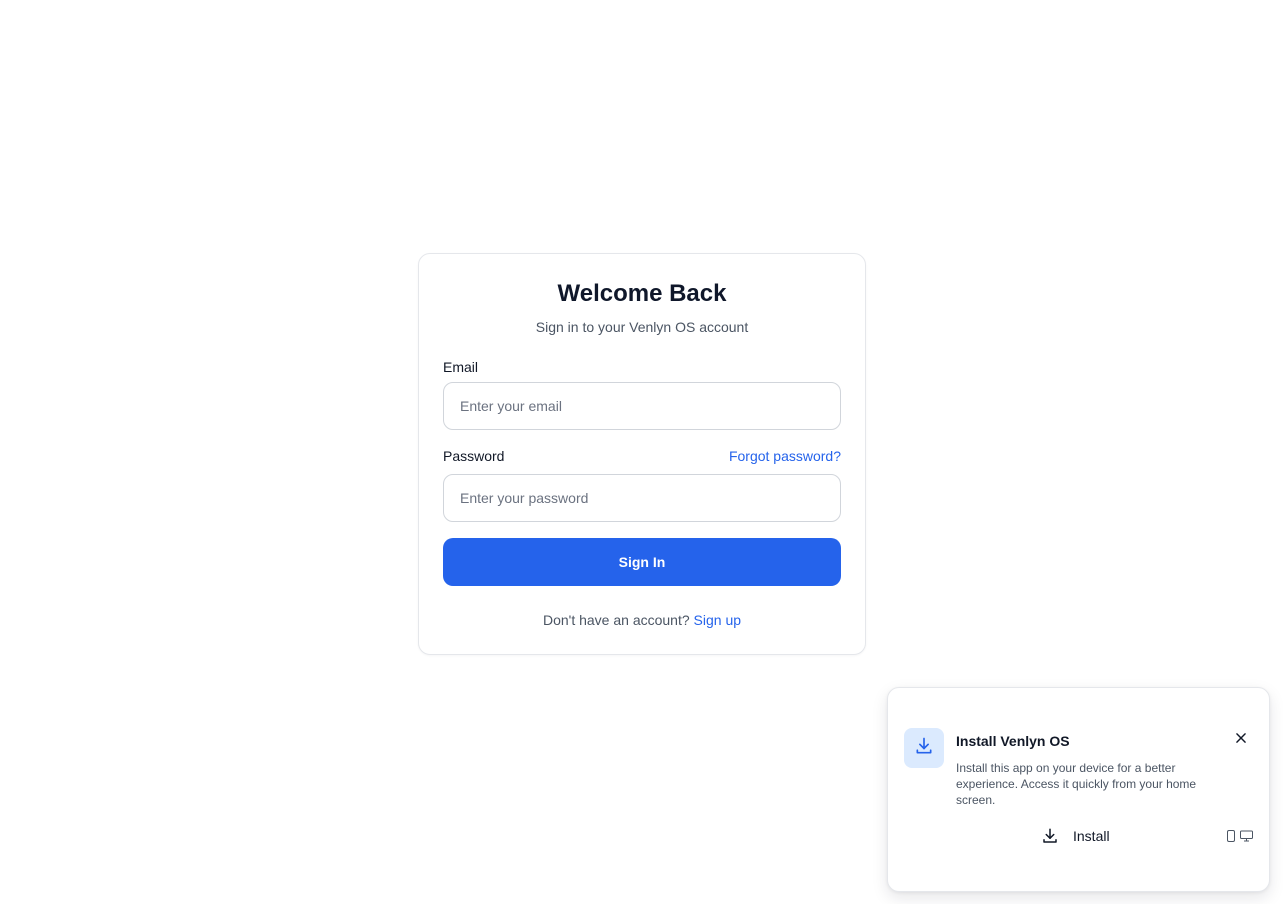  What do you see at coordinates (642, 498) in the screenshot?
I see `password-field` at bounding box center [642, 498].